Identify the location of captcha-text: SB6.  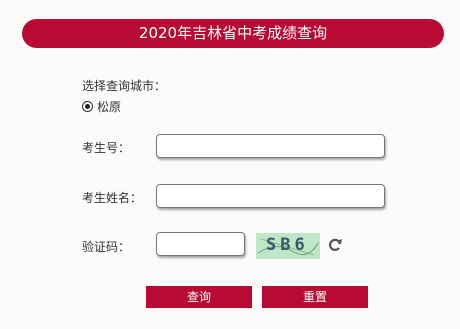
(287, 245).